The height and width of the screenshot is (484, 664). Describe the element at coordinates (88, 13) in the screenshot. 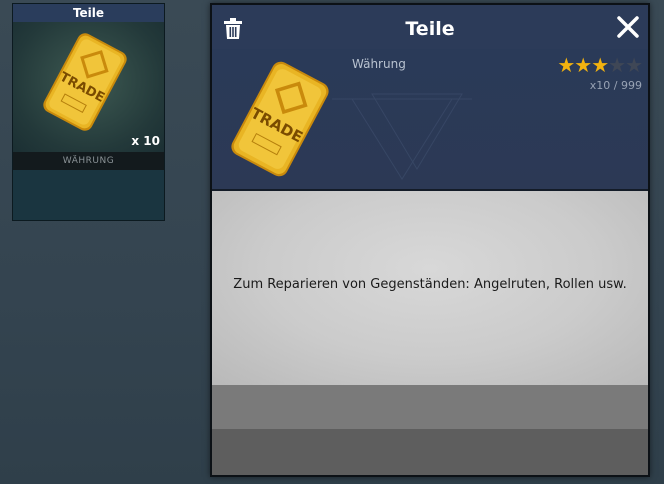

I see `card-title: Teile` at that location.